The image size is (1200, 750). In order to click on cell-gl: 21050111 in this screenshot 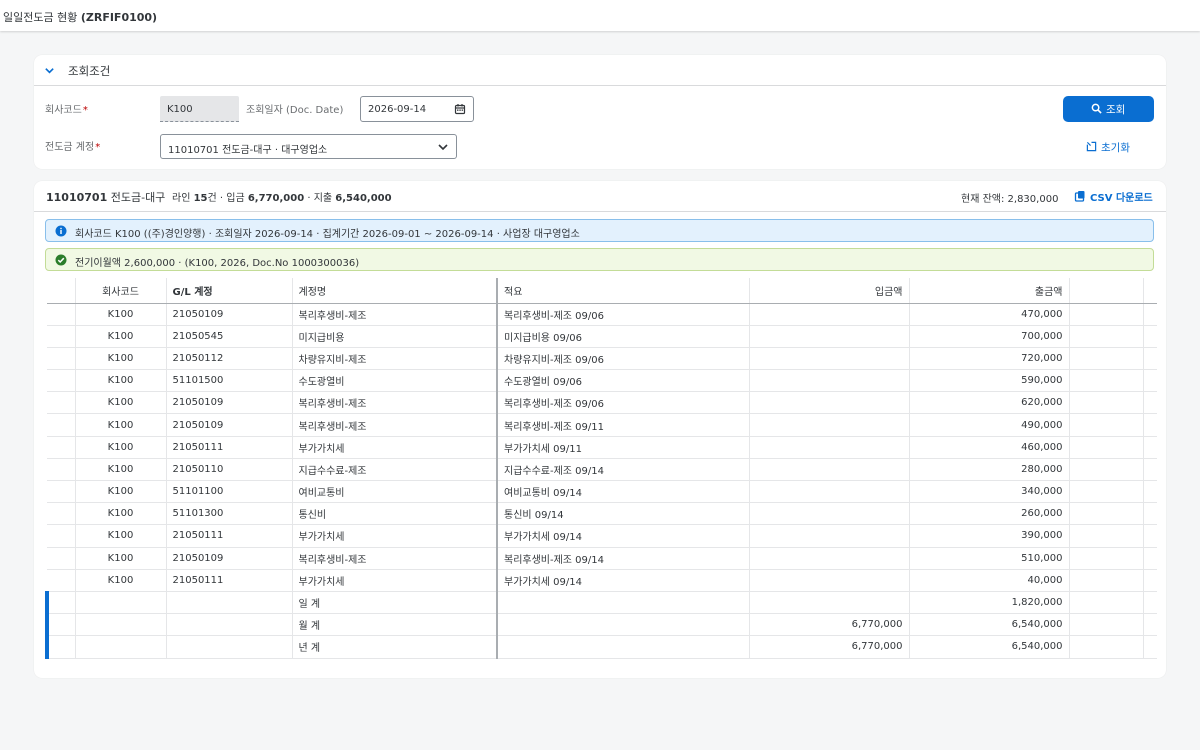, I will do `click(229, 536)`.